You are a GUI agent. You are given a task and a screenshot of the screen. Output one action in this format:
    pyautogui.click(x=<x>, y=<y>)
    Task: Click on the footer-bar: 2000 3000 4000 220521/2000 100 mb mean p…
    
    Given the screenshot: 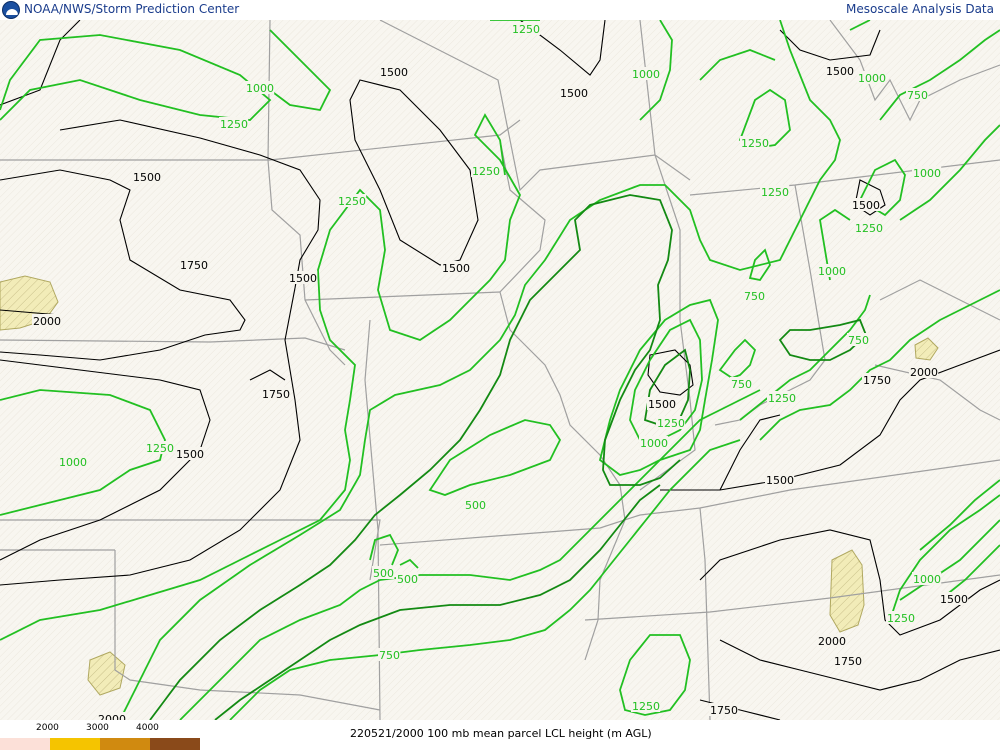 What is the action you would take?
    pyautogui.click(x=500, y=735)
    